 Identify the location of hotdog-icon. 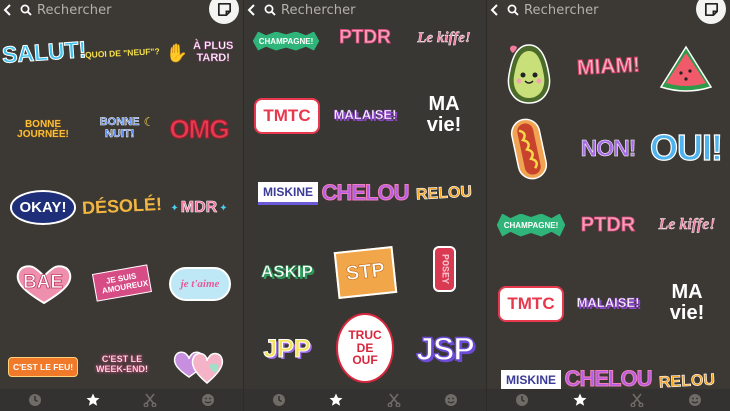
(529, 149).